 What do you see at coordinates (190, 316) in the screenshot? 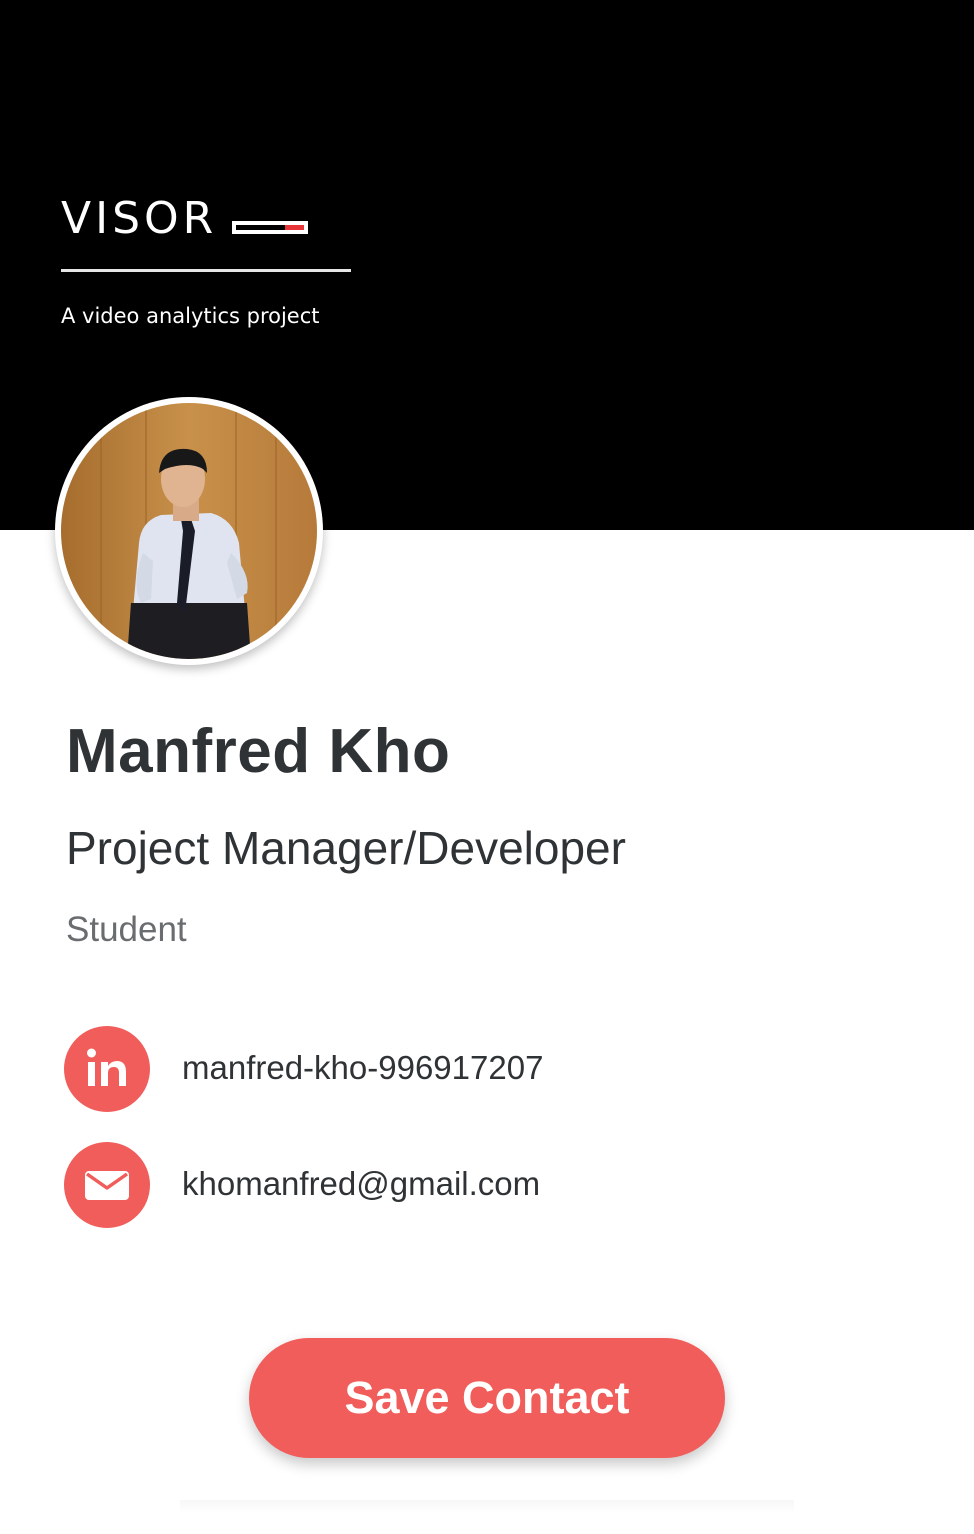
I see `tagline: A video analytics project` at bounding box center [190, 316].